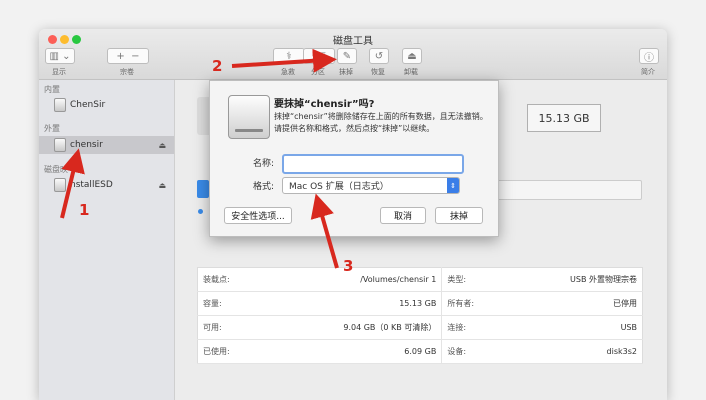  I want to click on restore-button: ↺, so click(379, 56).